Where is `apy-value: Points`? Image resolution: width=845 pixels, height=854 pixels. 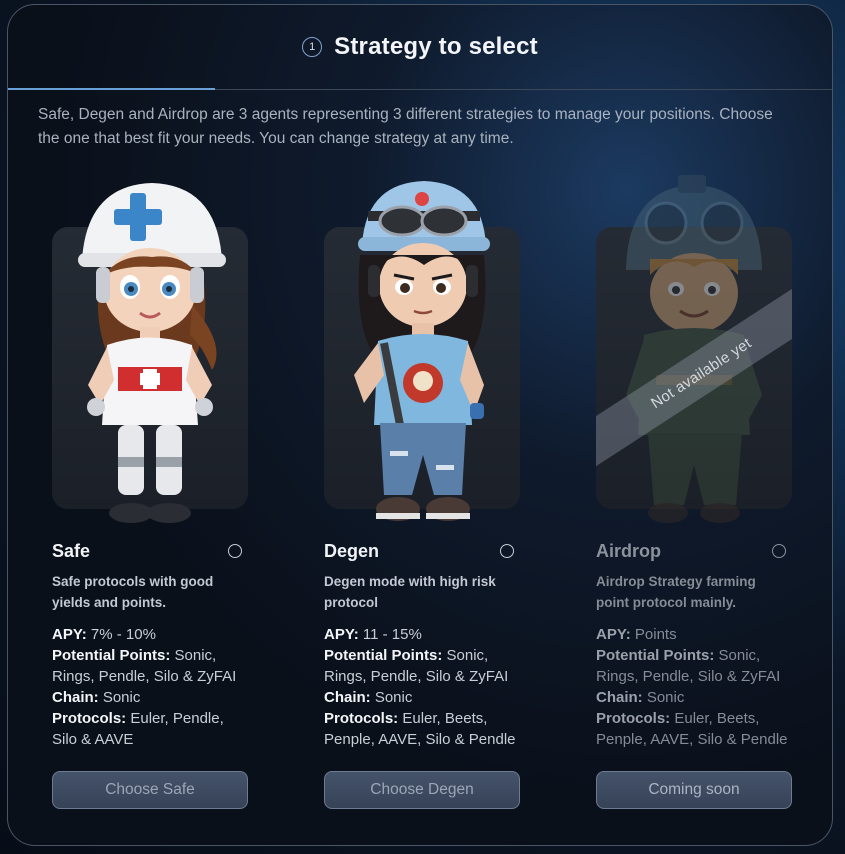 apy-value: Points is located at coordinates (653, 634).